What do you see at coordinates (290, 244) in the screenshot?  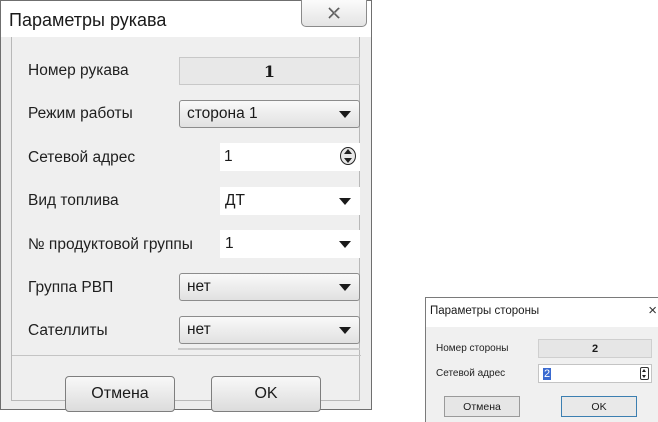 I see `product-group-select: 1` at bounding box center [290, 244].